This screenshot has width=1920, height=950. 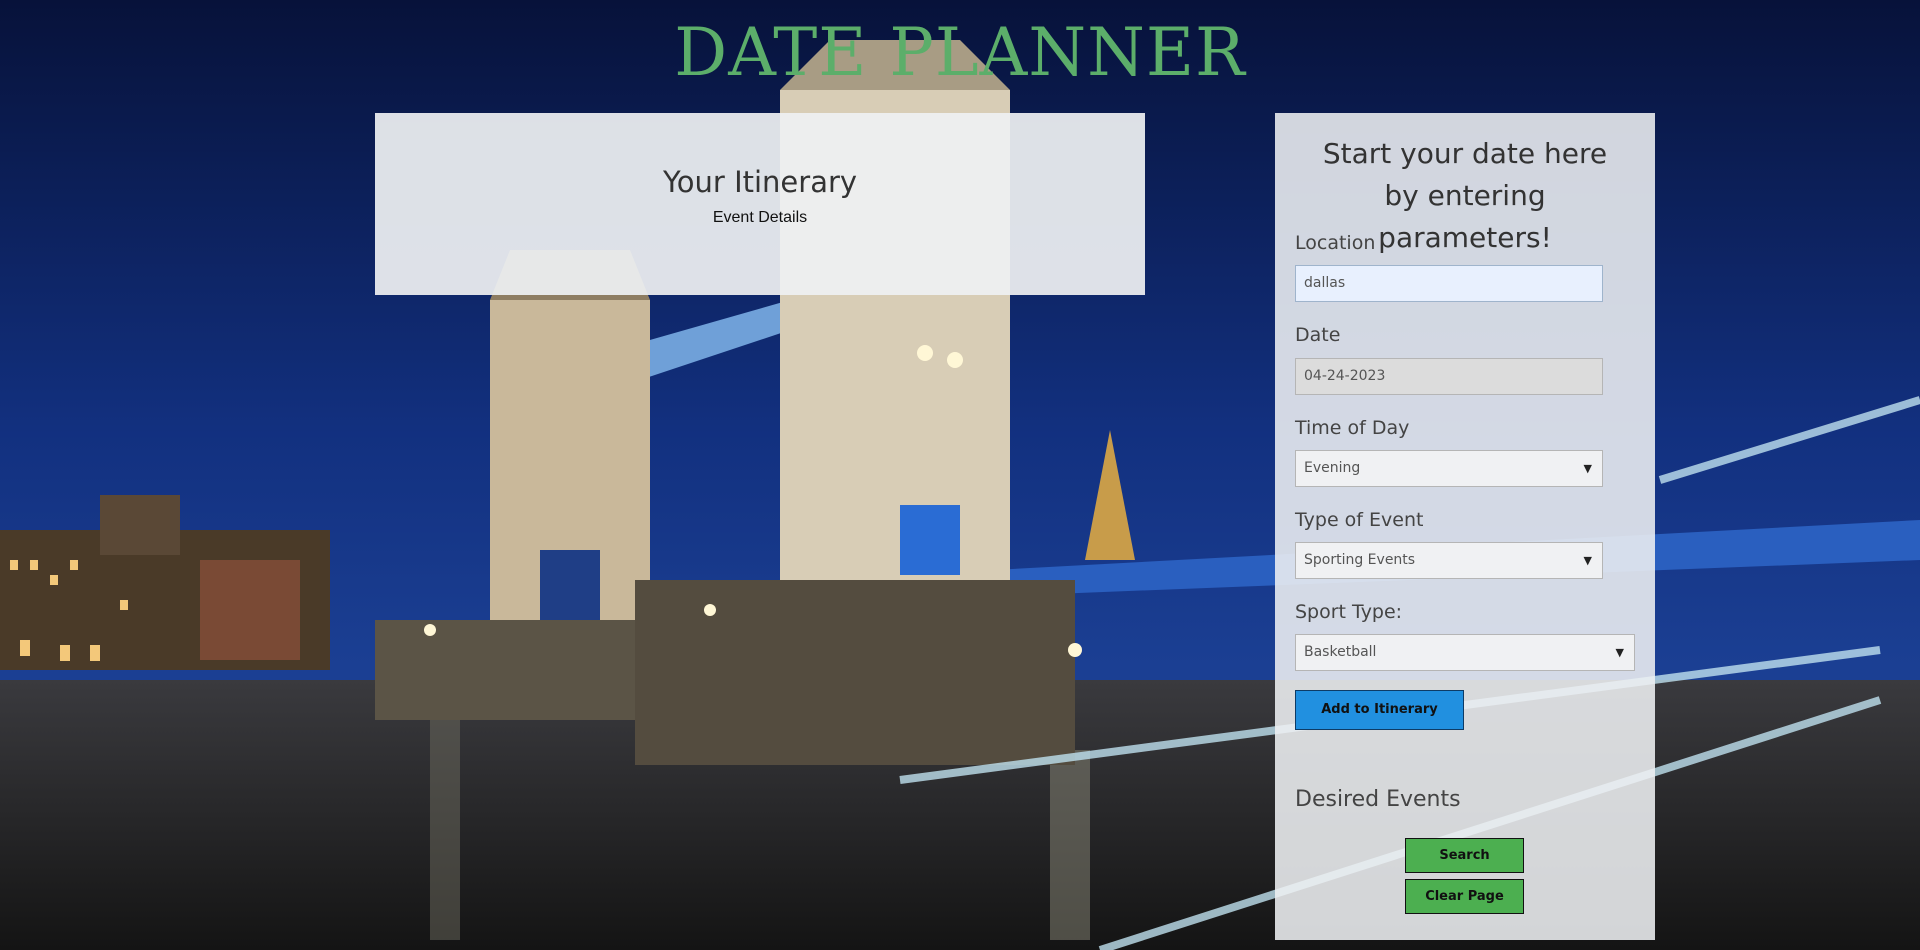 What do you see at coordinates (1332, 468) in the screenshot?
I see `time-of-day-value: Evening` at bounding box center [1332, 468].